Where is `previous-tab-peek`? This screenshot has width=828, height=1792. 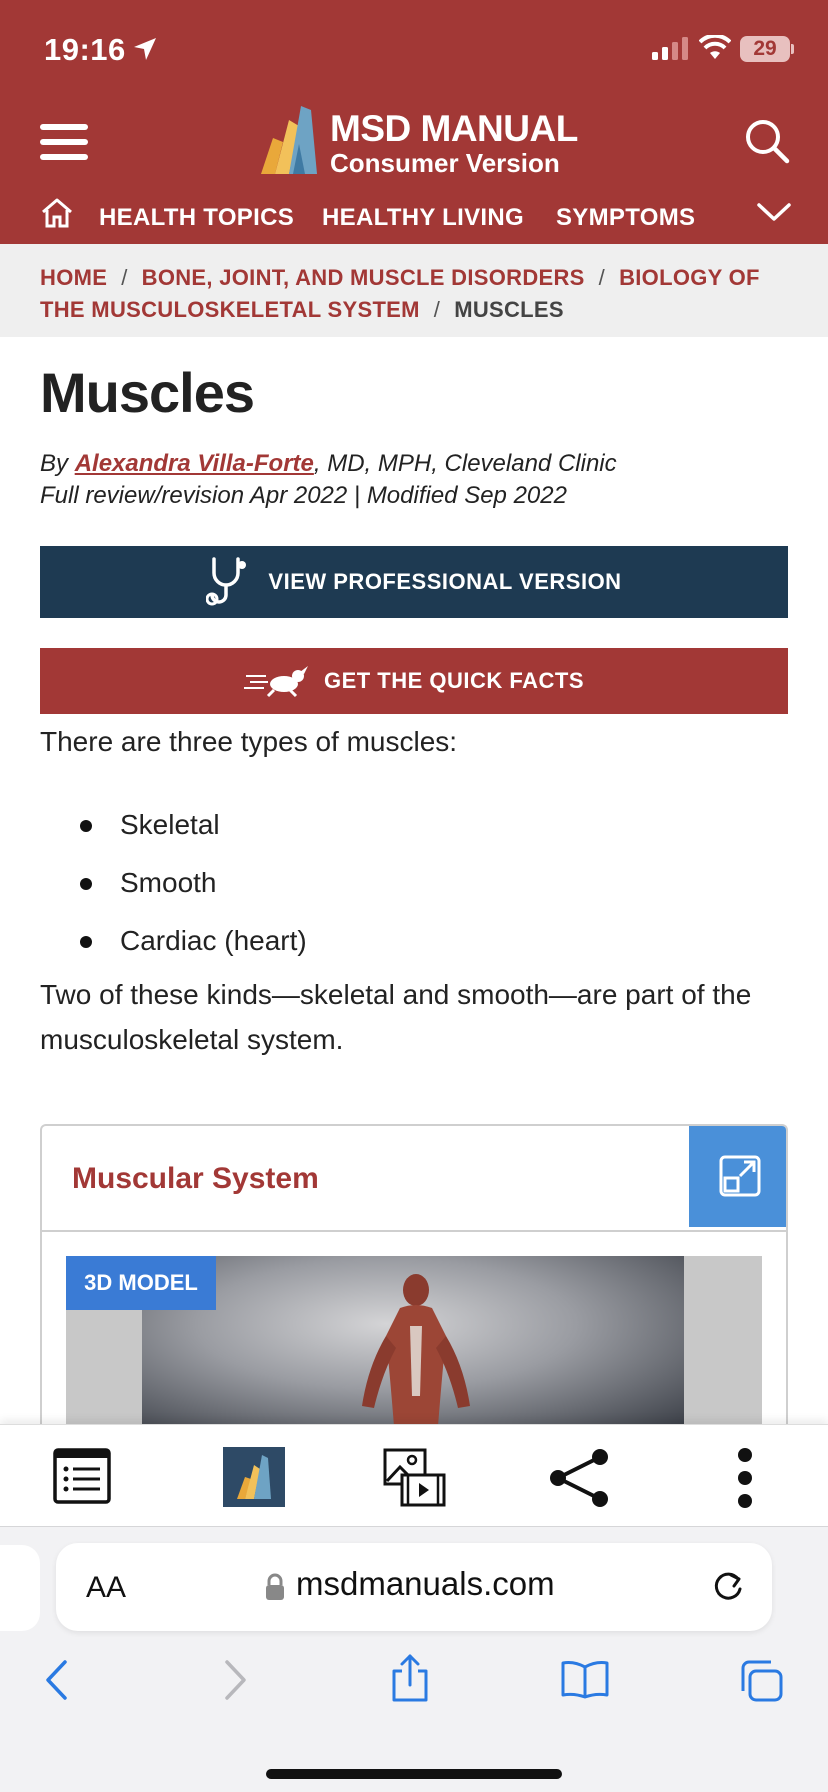
previous-tab-peek is located at coordinates (20, 1588).